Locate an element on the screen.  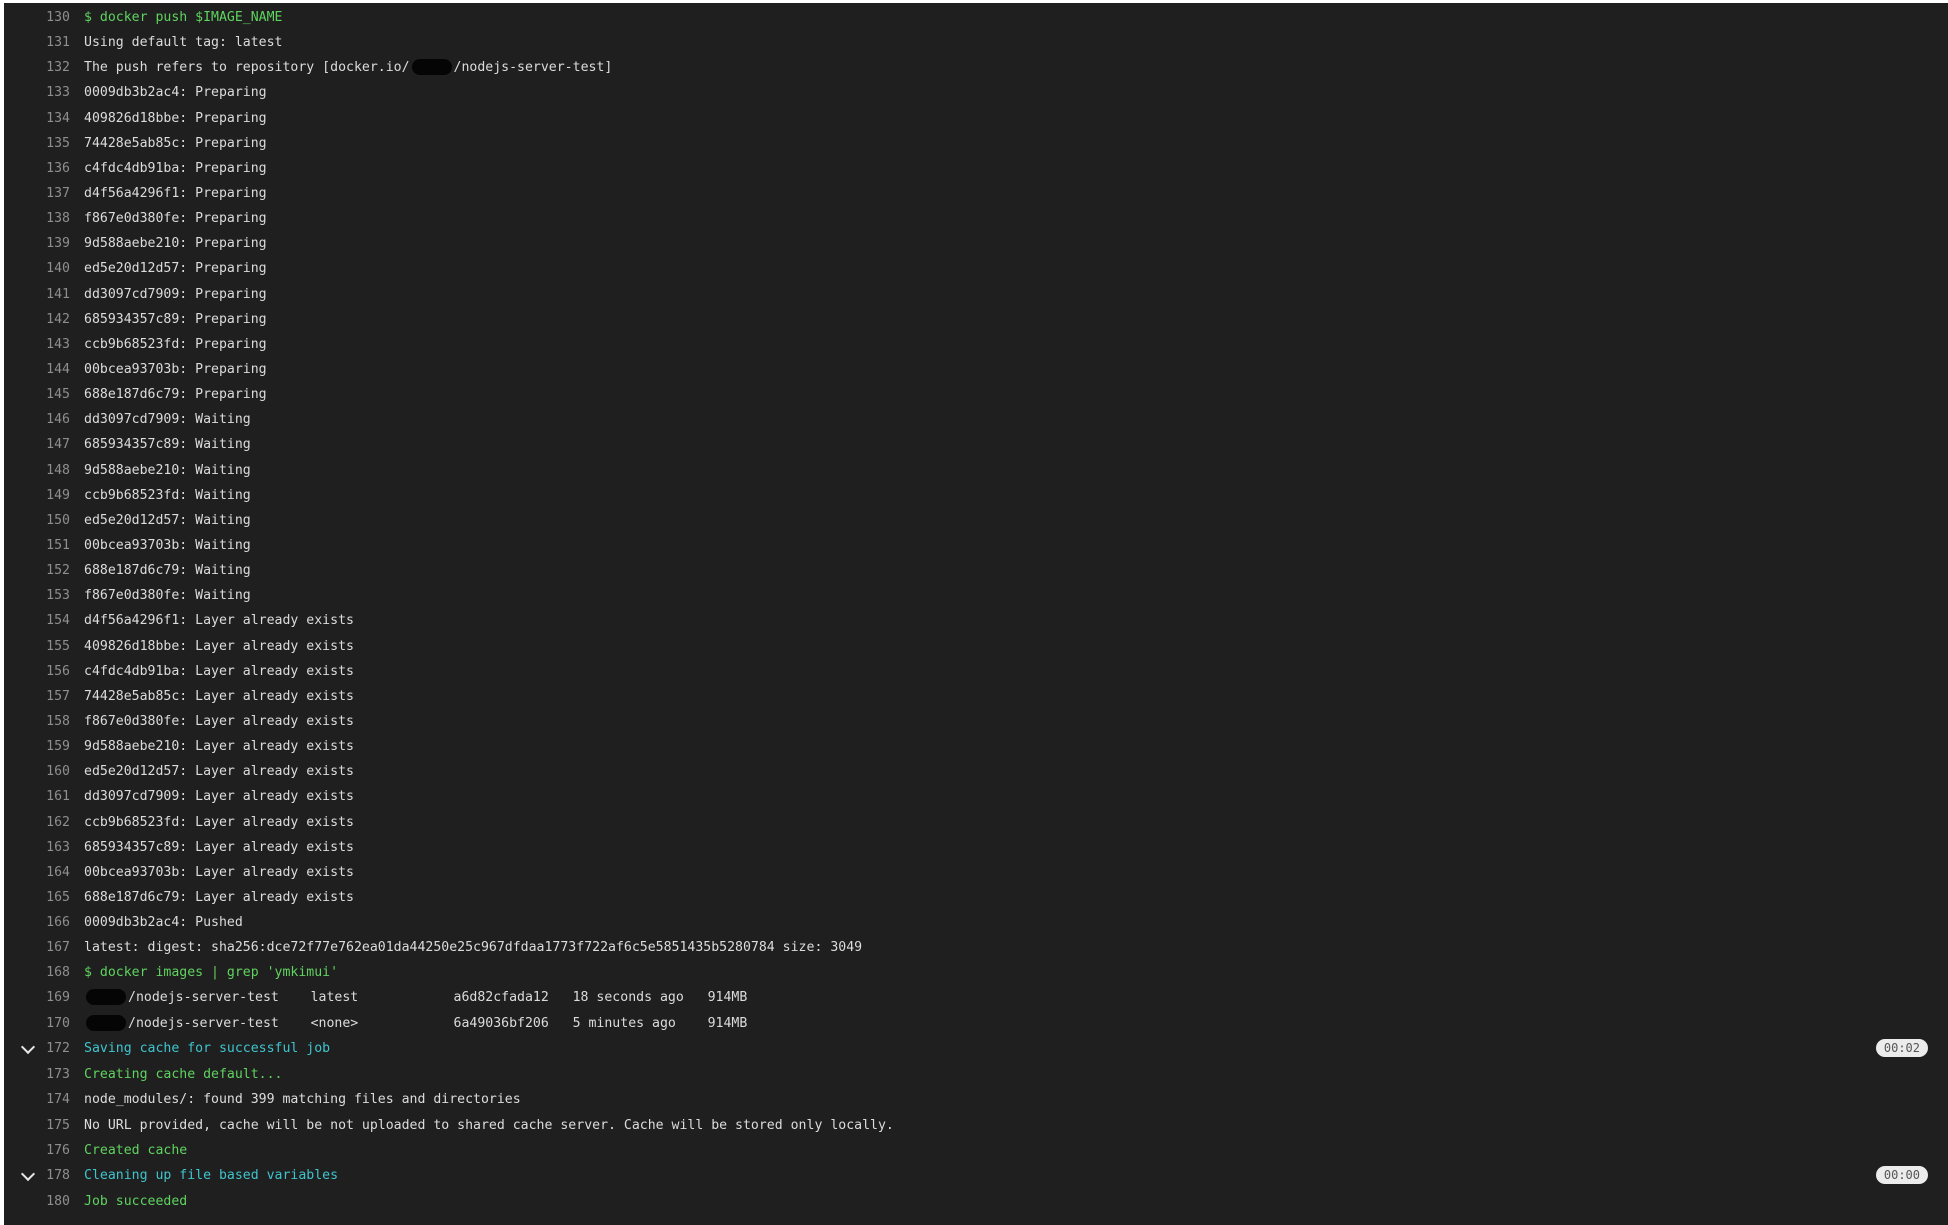
line-number: 159 is located at coordinates (37, 746).